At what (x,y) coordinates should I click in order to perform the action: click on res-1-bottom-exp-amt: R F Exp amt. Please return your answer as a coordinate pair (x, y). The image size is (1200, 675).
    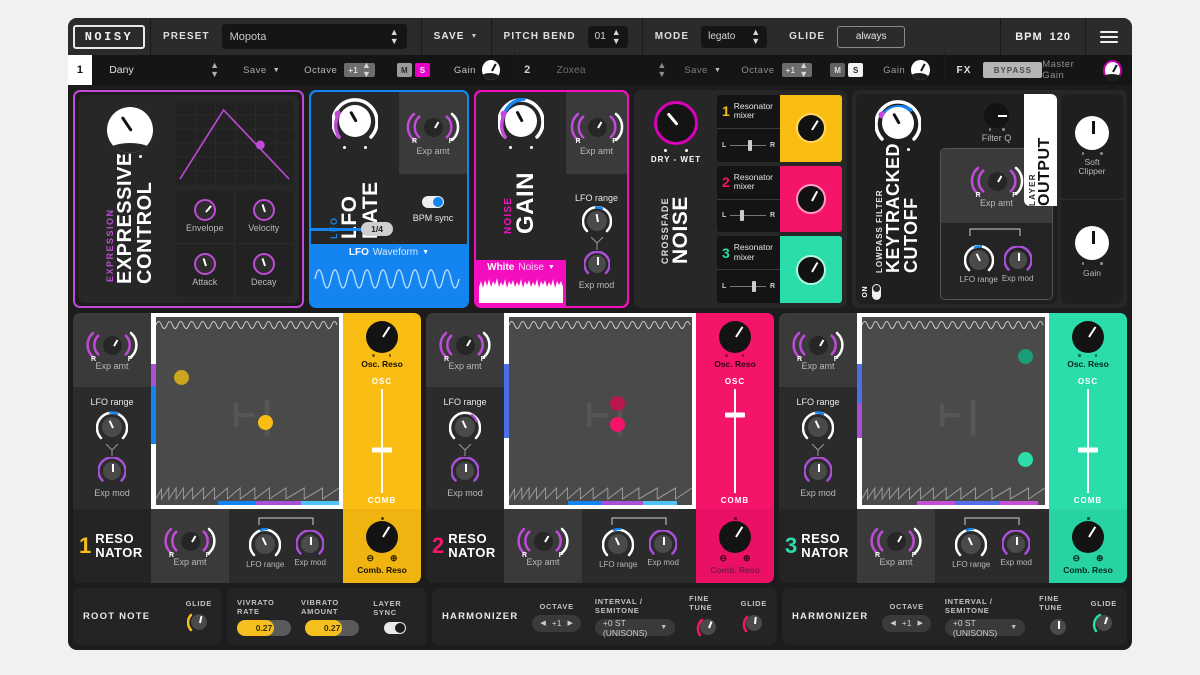
    Looking at the image, I should click on (190, 546).